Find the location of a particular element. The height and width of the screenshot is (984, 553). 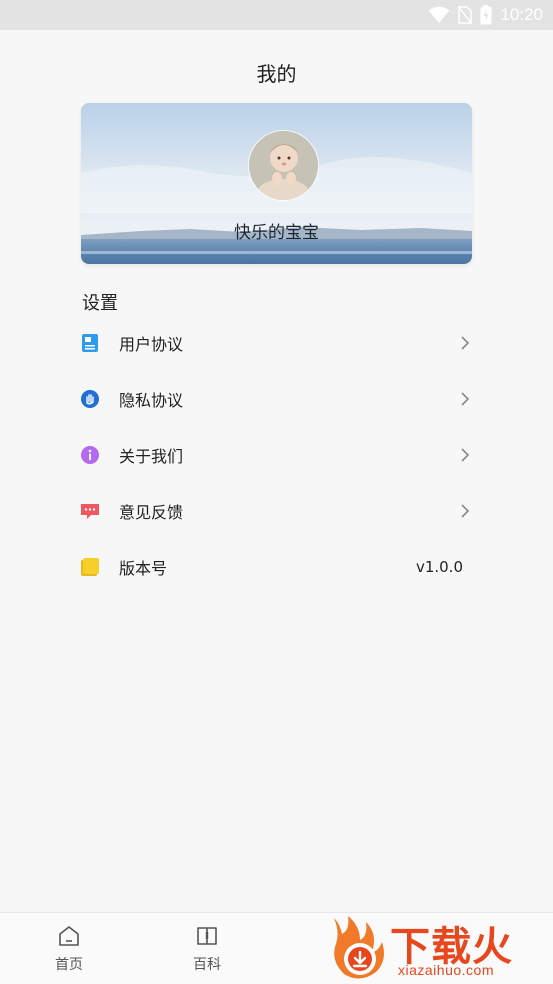

menu-item-feedback: 意见反馈 is located at coordinates (277, 511).